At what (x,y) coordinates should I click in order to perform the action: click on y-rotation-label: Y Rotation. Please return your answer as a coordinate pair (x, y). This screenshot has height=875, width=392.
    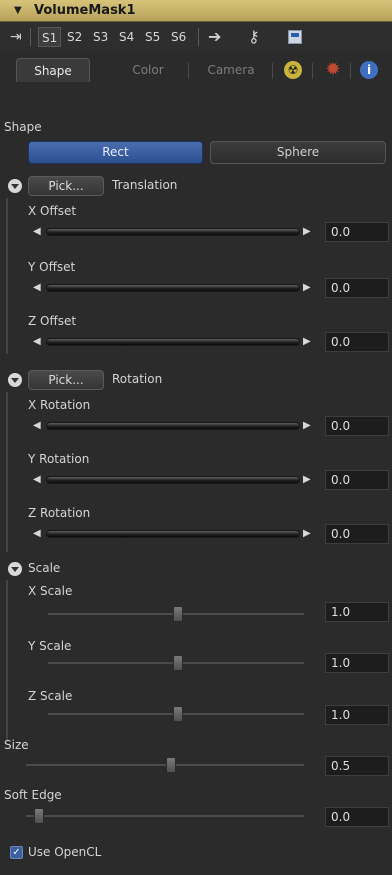
    Looking at the image, I should click on (59, 459).